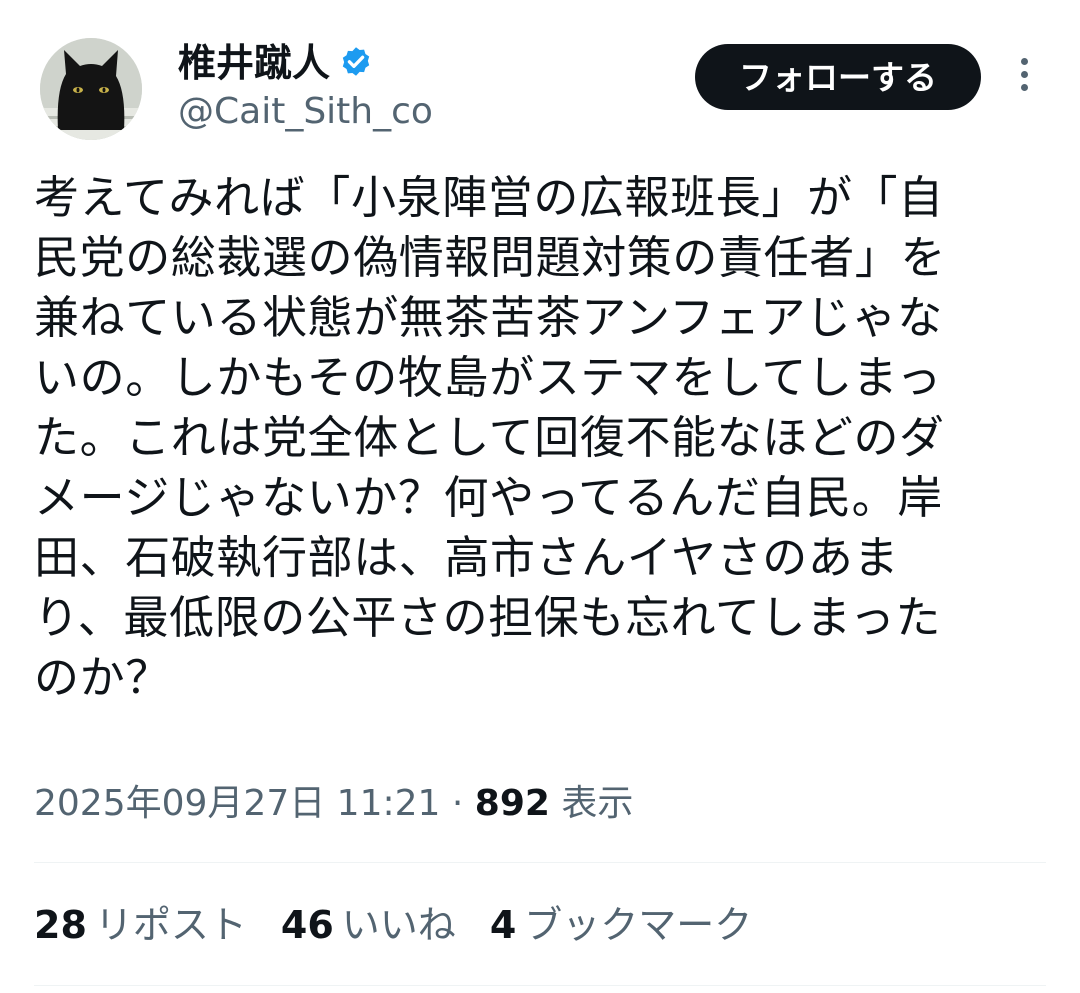 The width and height of the screenshot is (1080, 993). What do you see at coordinates (597, 803) in the screenshot?
I see `views-label: 表示` at bounding box center [597, 803].